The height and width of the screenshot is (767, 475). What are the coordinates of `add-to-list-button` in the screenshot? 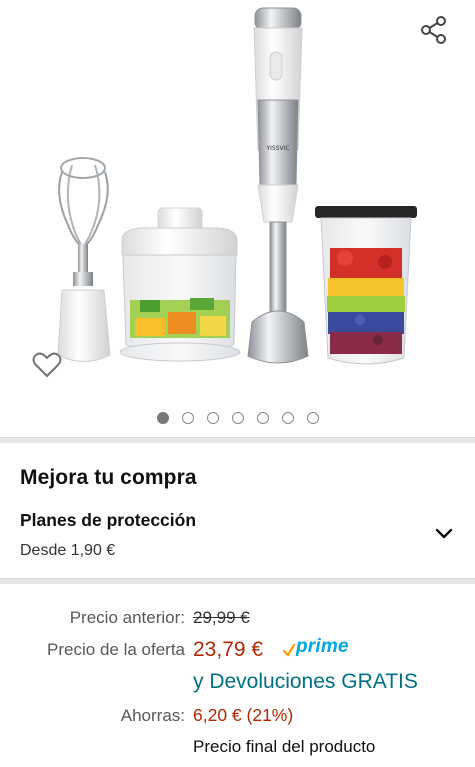 It's located at (47, 365).